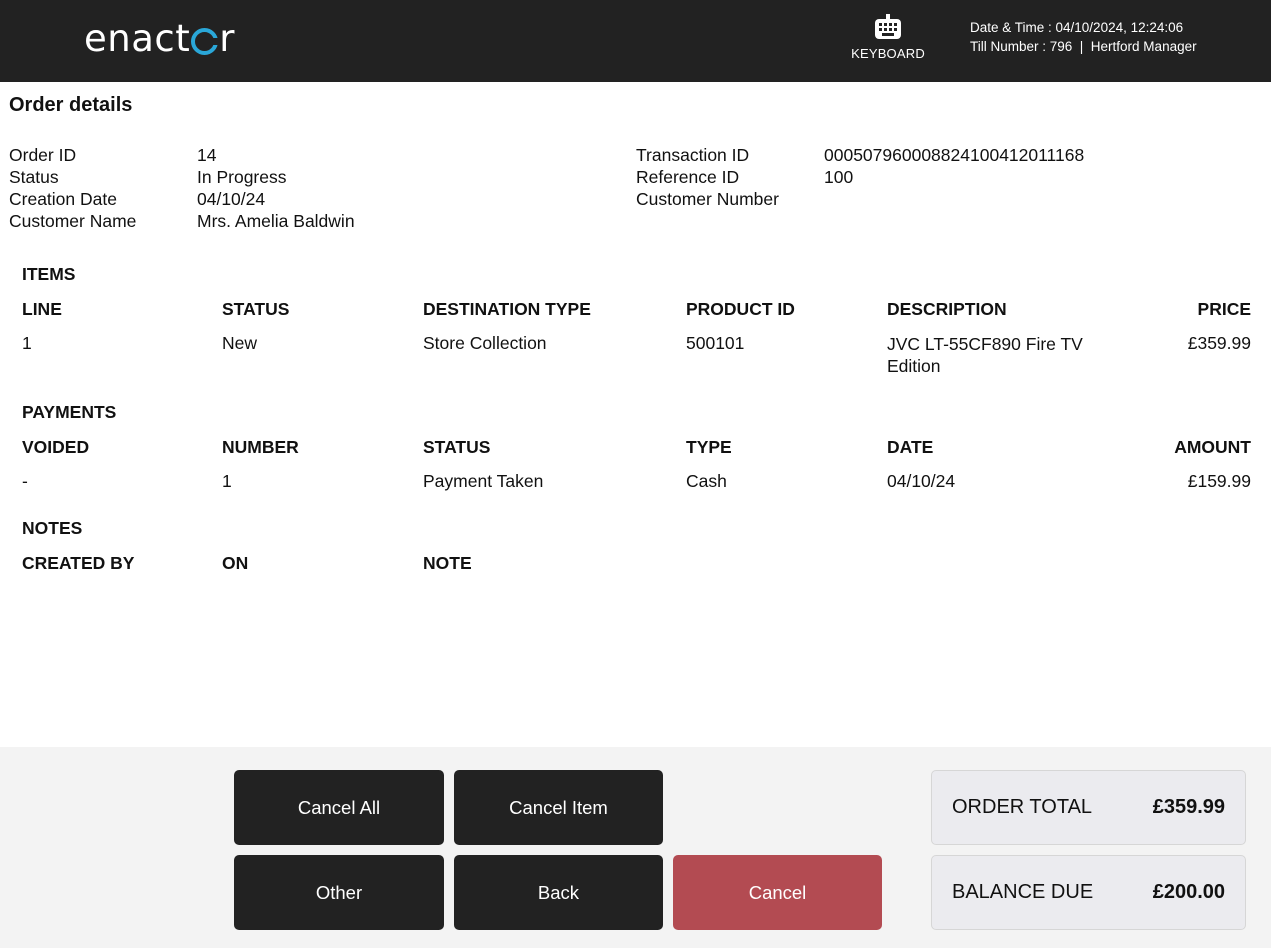 The image size is (1271, 948). I want to click on order-id-label: Order ID, so click(43, 155).